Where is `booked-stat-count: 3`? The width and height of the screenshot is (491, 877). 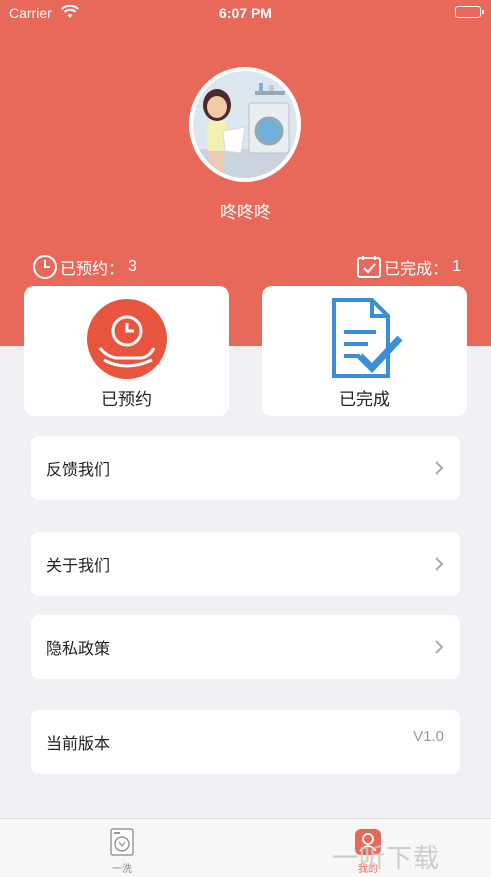
booked-stat-count: 3 is located at coordinates (132, 266).